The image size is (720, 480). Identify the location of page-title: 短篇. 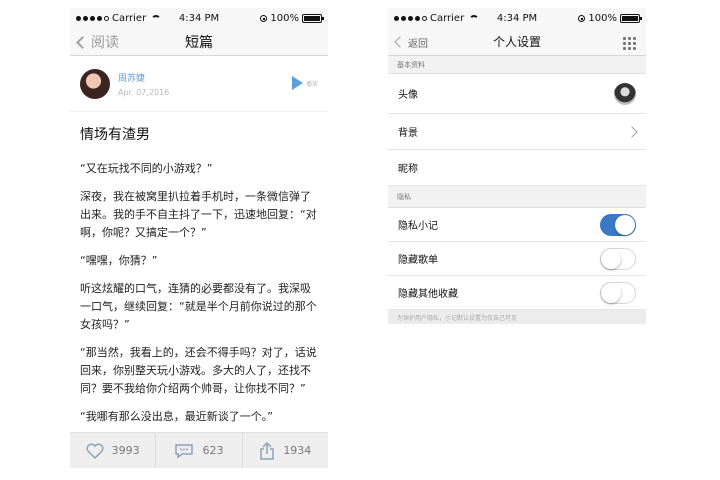
(199, 42).